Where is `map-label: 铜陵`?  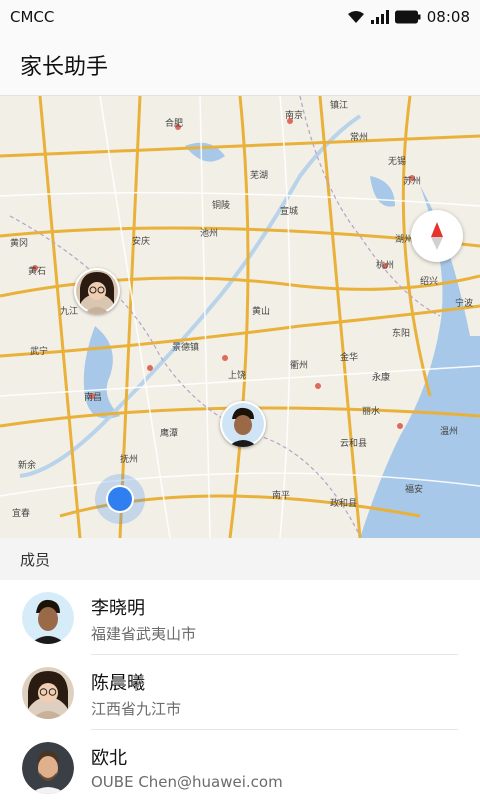 map-label: 铜陵 is located at coordinates (221, 205).